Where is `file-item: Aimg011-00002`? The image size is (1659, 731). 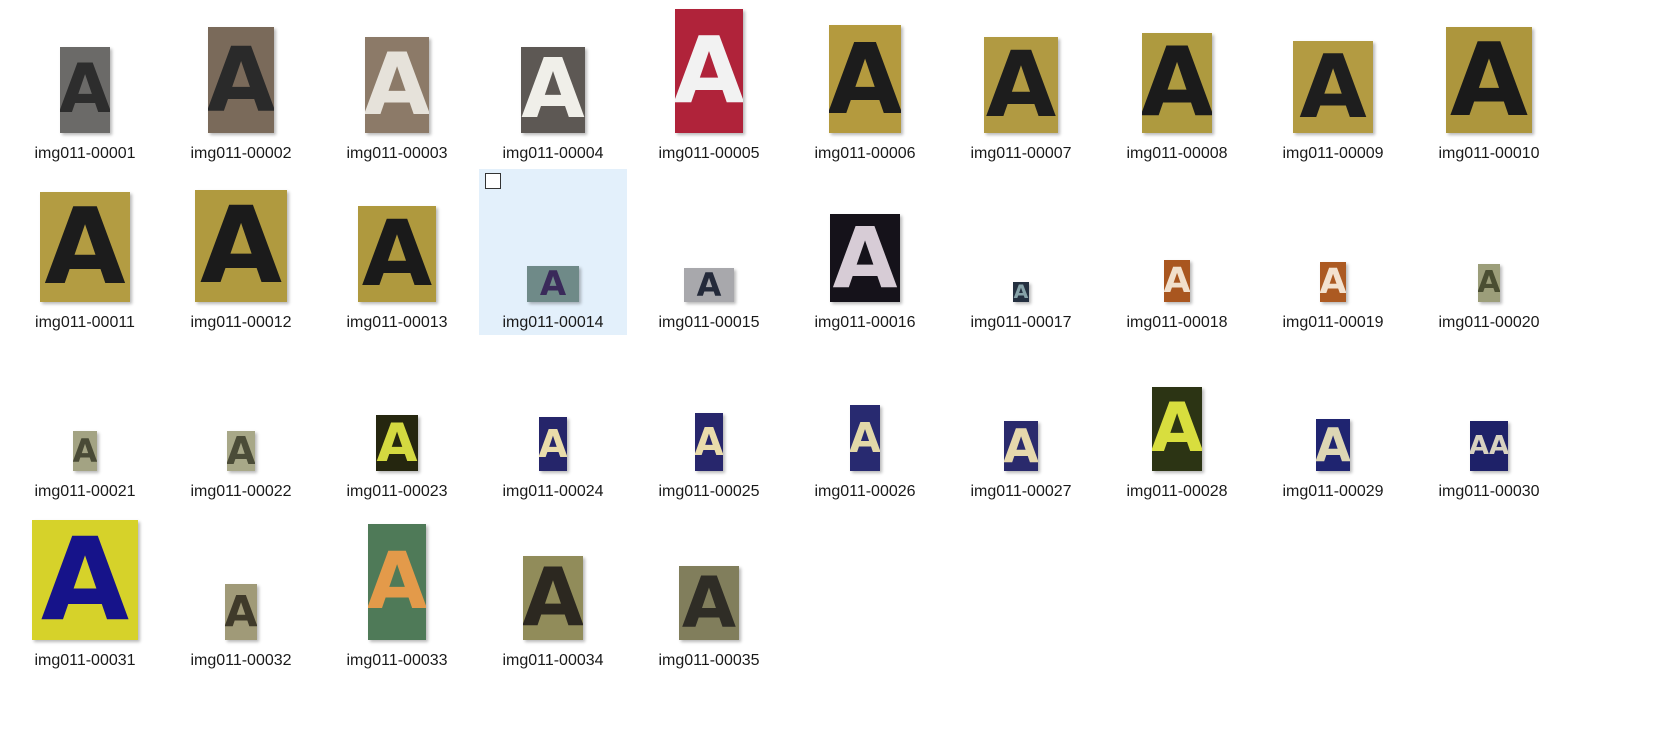 file-item: Aimg011-00002 is located at coordinates (241, 83).